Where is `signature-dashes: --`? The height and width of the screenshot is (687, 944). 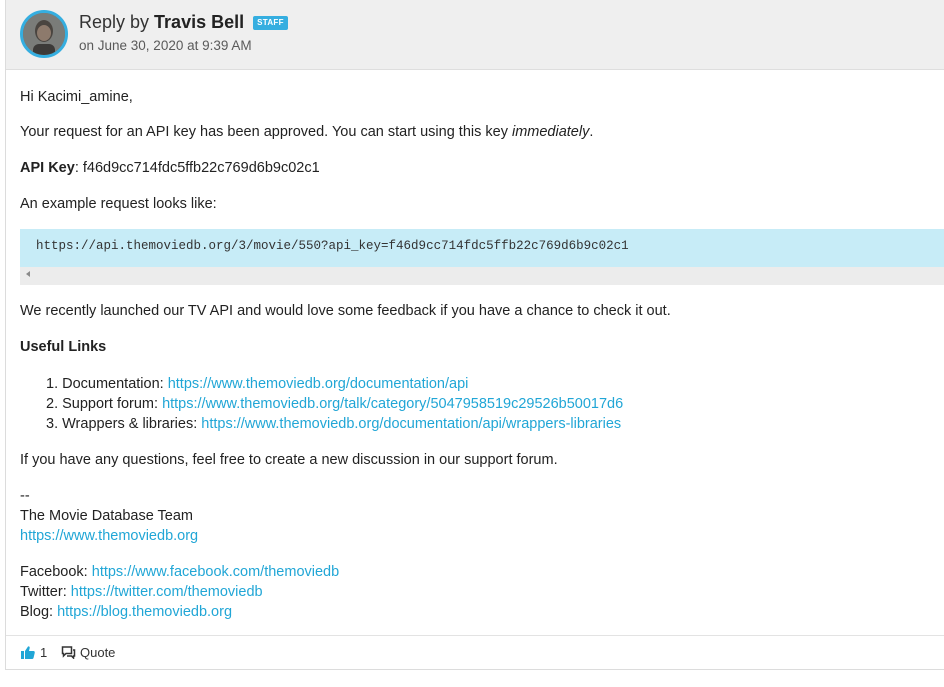
signature-dashes: -- is located at coordinates (25, 496).